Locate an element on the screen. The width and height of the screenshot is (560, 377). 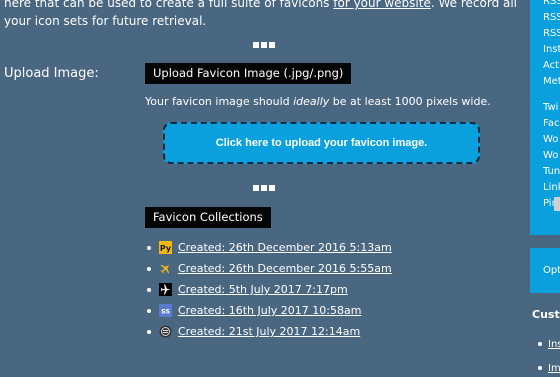
collections-title: Favicon Collections is located at coordinates (208, 217).